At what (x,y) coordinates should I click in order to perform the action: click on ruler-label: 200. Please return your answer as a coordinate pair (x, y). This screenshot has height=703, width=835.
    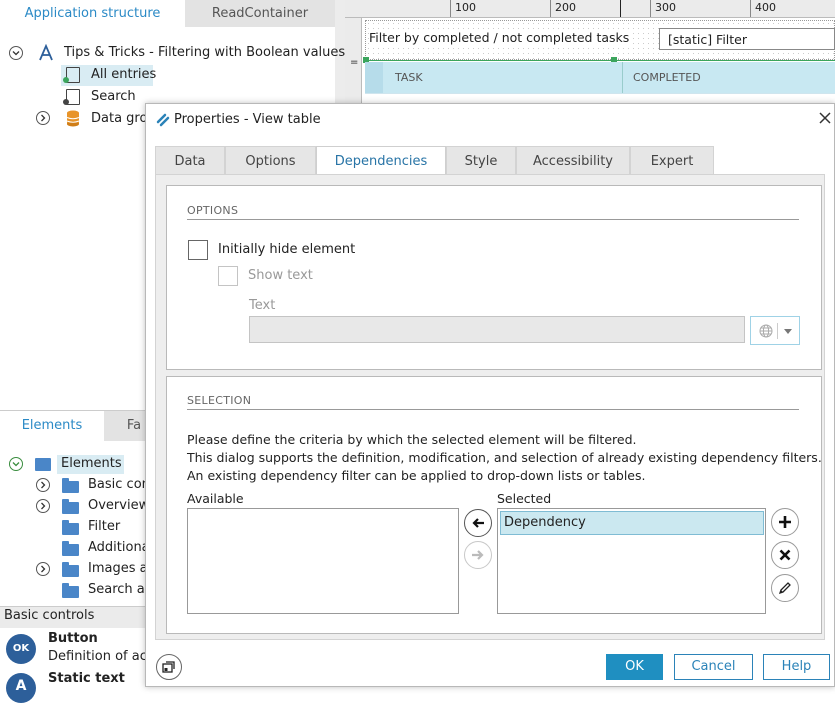
    Looking at the image, I should click on (565, 7).